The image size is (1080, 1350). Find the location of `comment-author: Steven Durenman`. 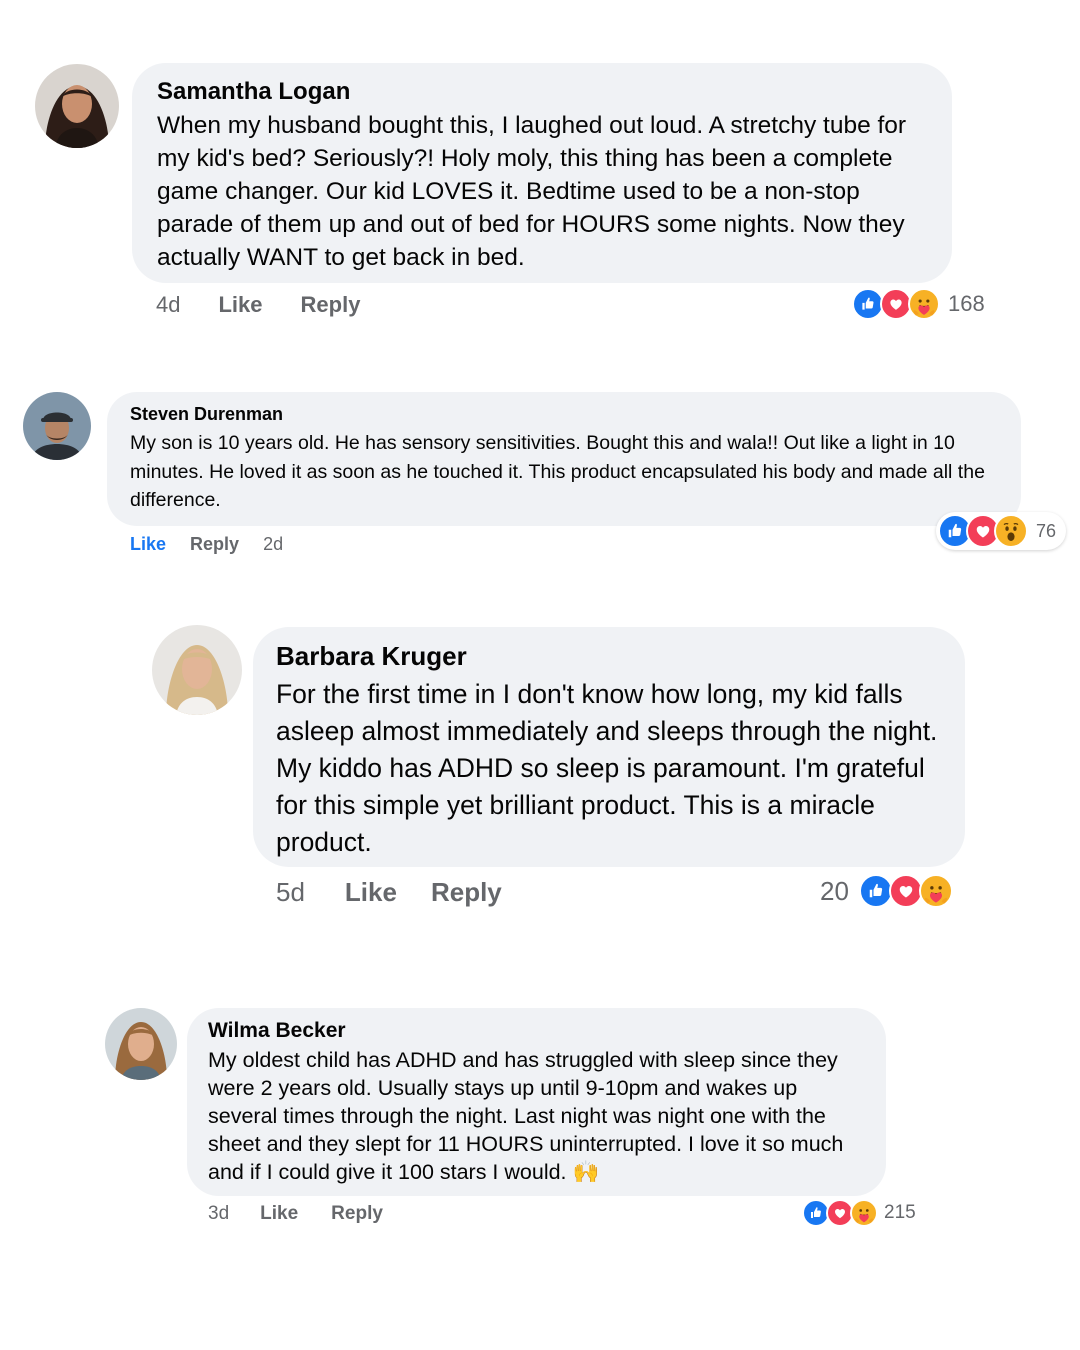

comment-author: Steven Durenman is located at coordinates (564, 414).